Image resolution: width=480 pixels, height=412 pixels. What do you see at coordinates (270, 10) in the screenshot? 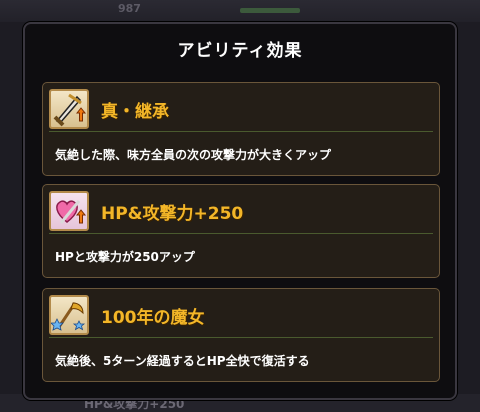
I see `background-gauge` at bounding box center [270, 10].